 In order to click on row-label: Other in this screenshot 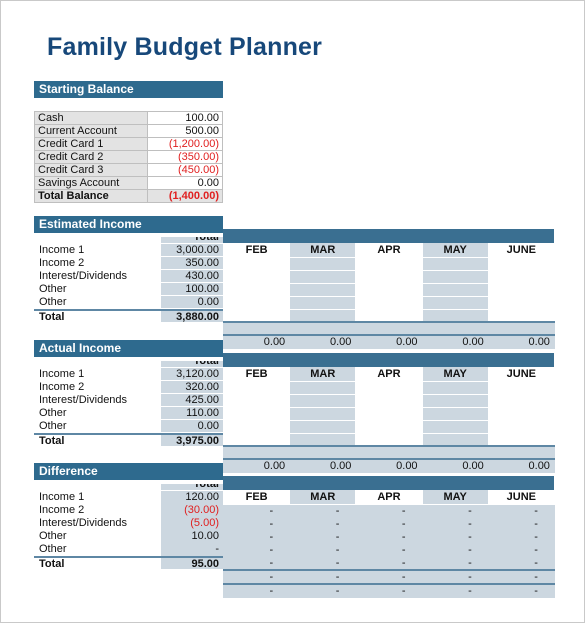, I will do `click(53, 302)`.